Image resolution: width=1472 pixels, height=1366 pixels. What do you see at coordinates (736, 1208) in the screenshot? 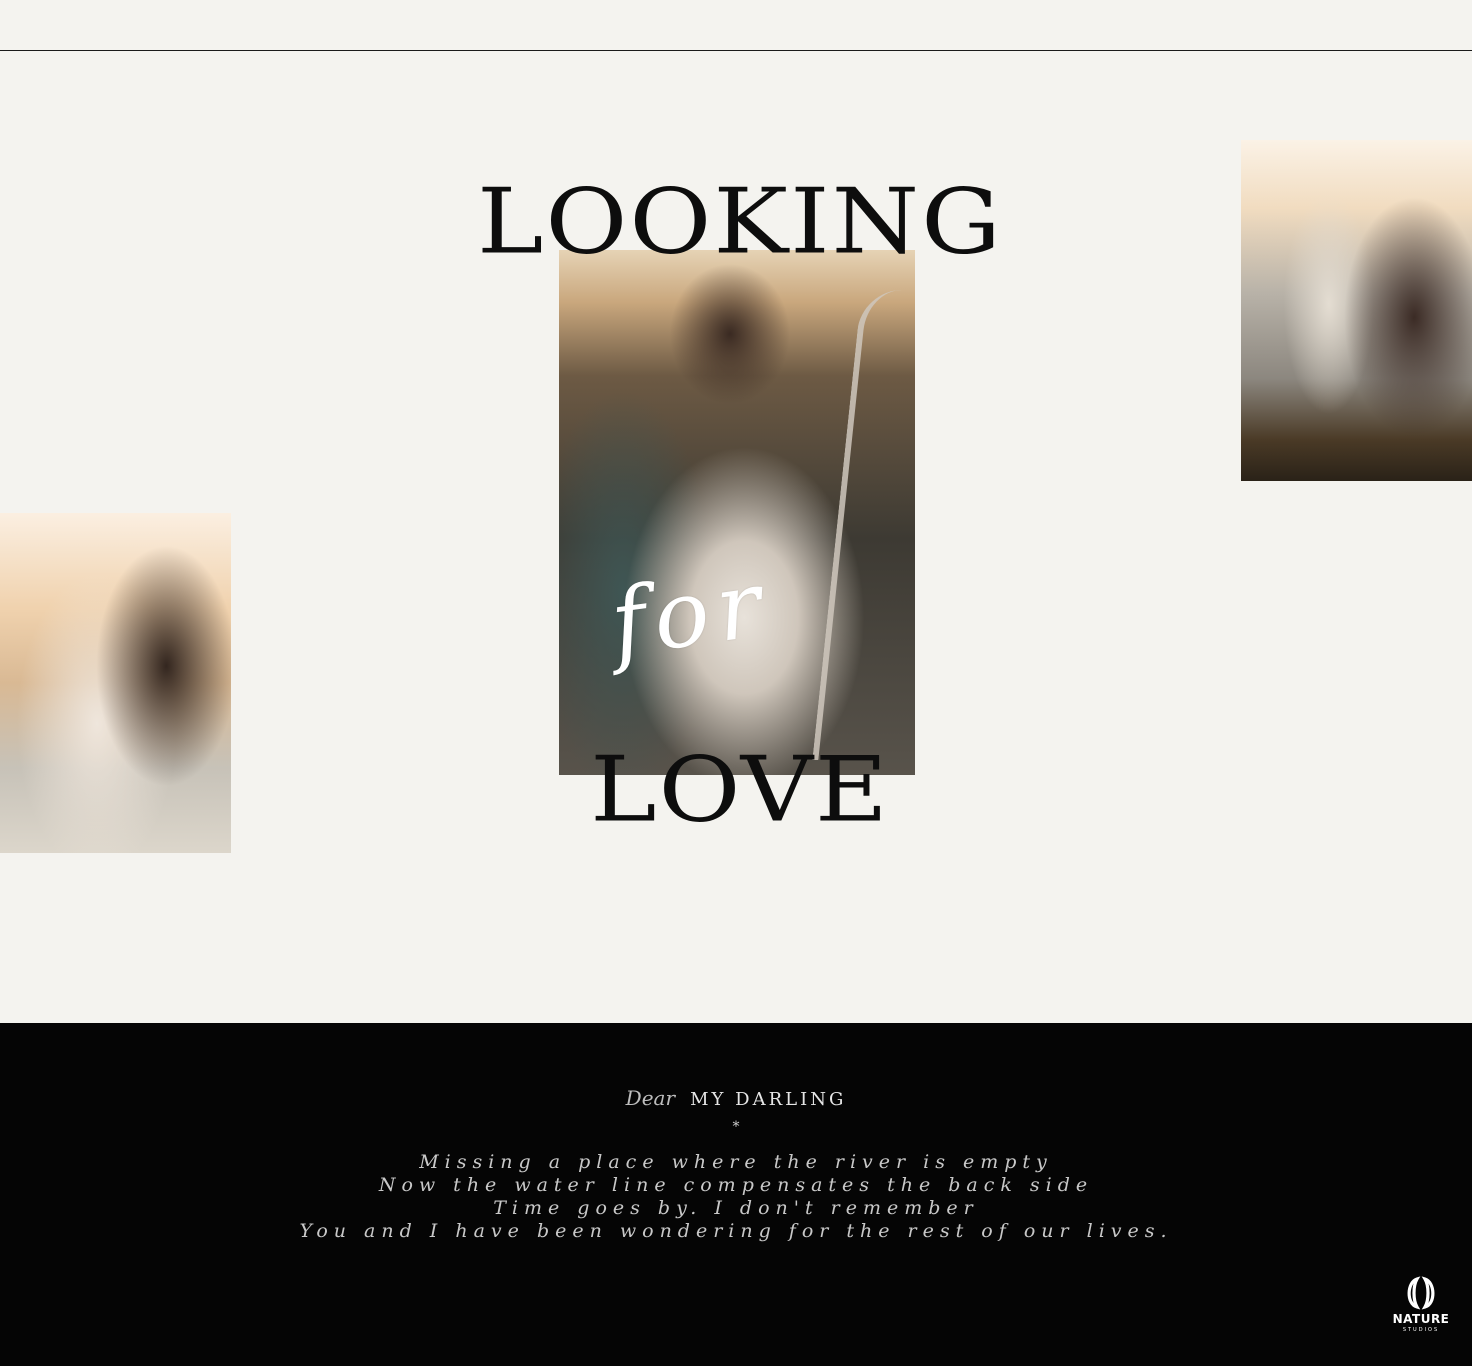
I see `poem-line: Time goes by. I don't remember` at bounding box center [736, 1208].